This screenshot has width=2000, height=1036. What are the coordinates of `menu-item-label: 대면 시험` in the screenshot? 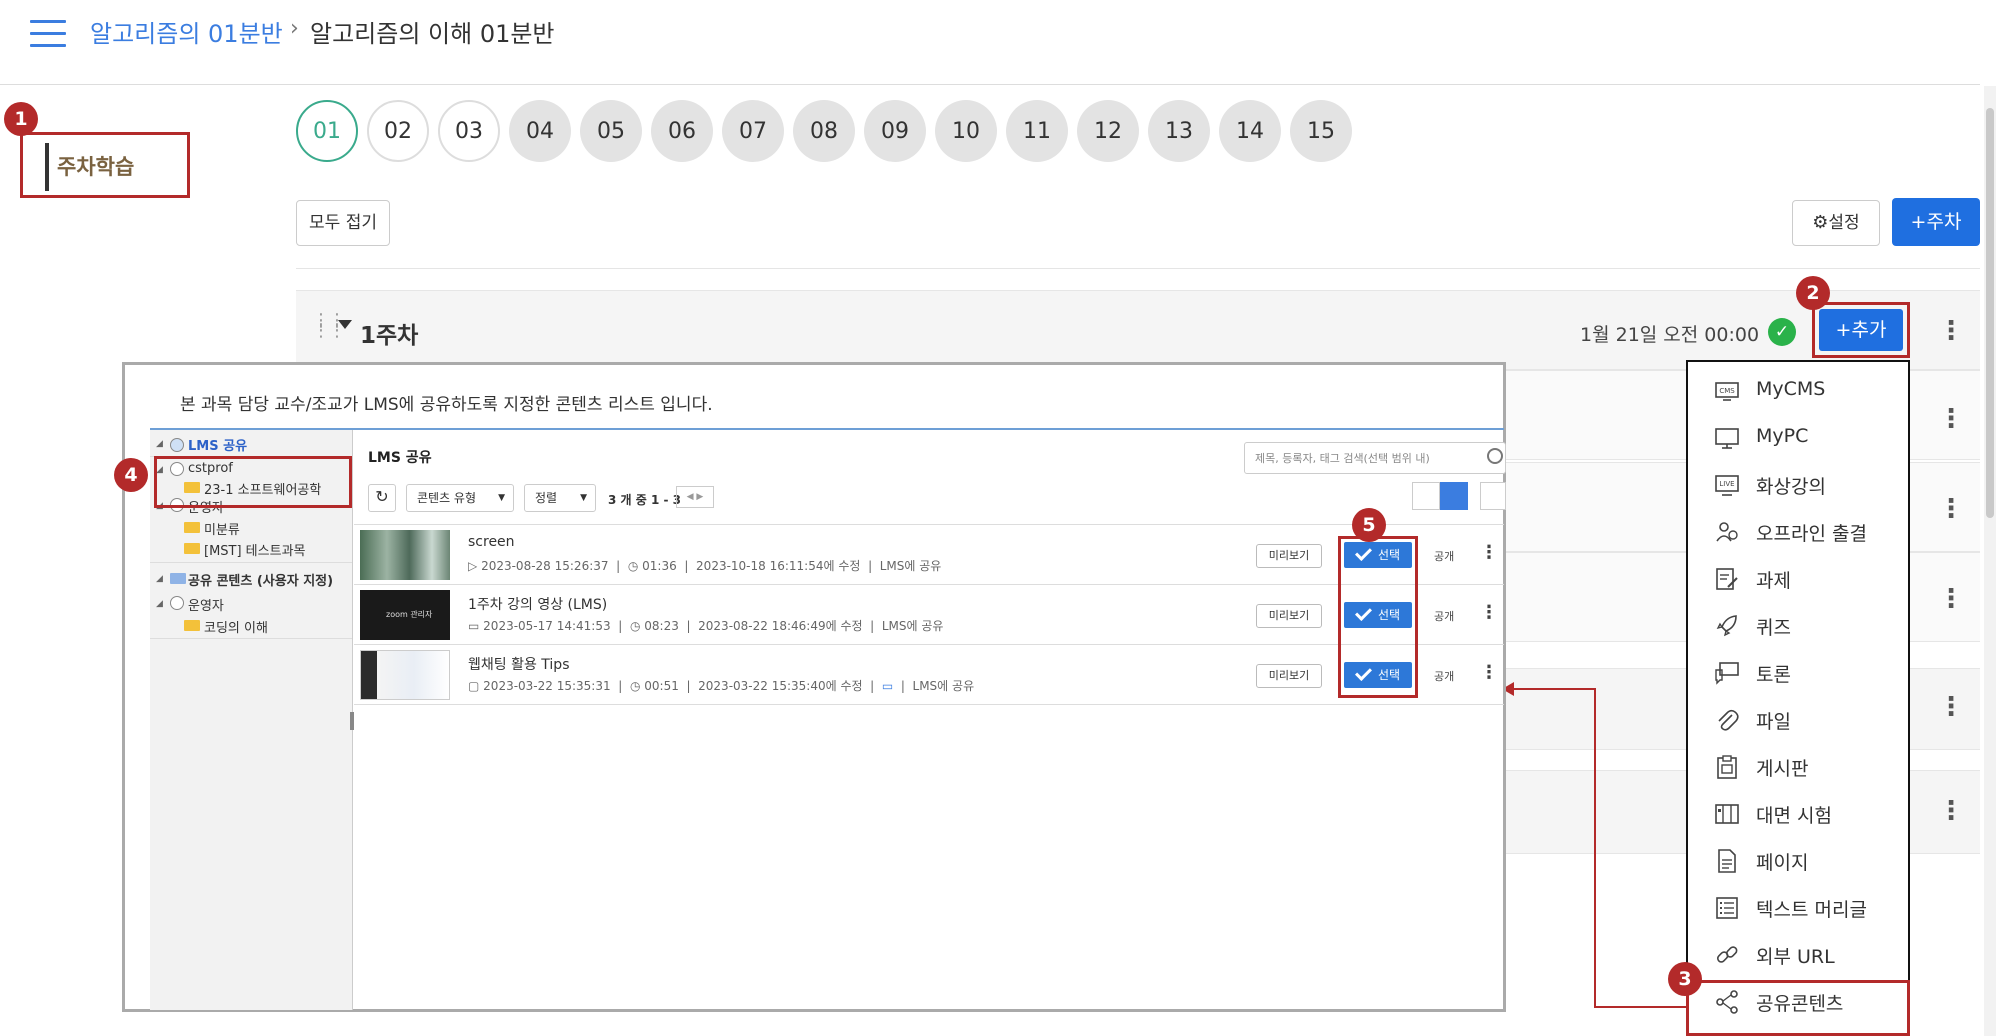 It's located at (1794, 816).